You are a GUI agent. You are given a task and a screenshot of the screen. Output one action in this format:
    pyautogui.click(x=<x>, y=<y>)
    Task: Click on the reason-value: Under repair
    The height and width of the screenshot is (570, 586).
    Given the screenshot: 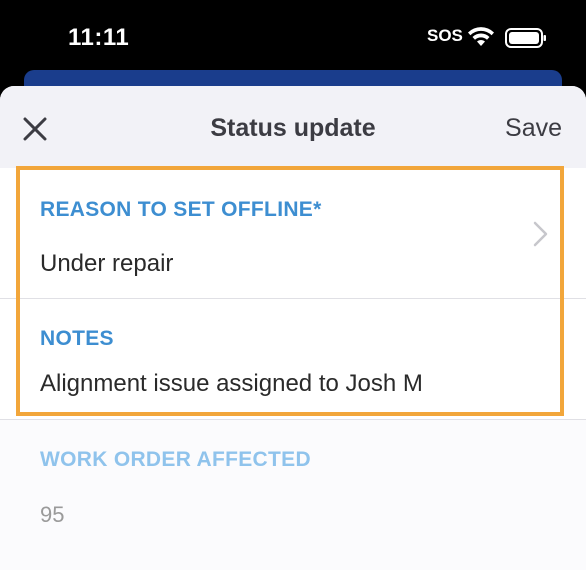 What is the action you would take?
    pyautogui.click(x=107, y=263)
    